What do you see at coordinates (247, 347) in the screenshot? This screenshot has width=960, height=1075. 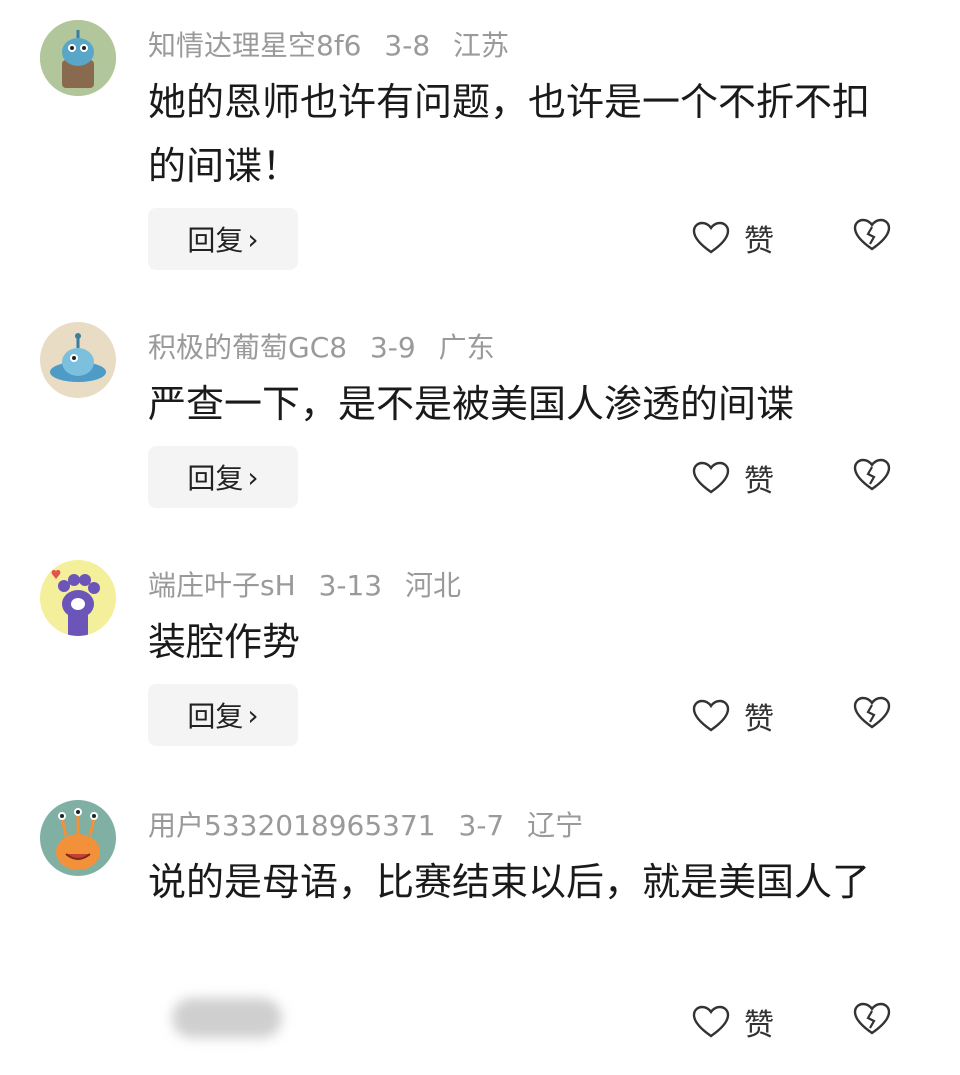 I see `username: 积极的葡萄GC8` at bounding box center [247, 347].